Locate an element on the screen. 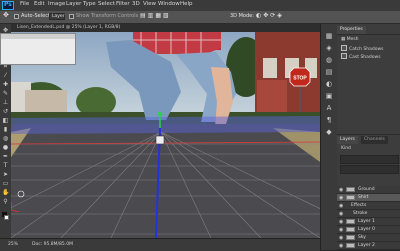 Image resolution: width=400 pixels, height=251 pixels. layer-row: ◉ Layer 1 is located at coordinates (368, 222).